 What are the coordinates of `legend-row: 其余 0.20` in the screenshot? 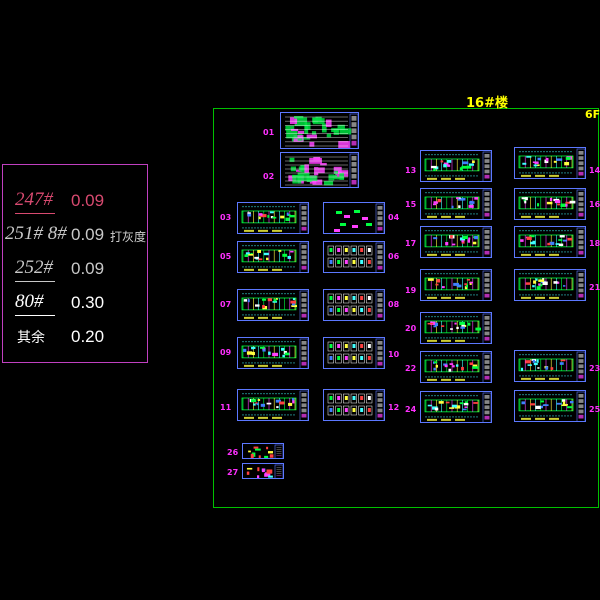 It's located at (76, 340).